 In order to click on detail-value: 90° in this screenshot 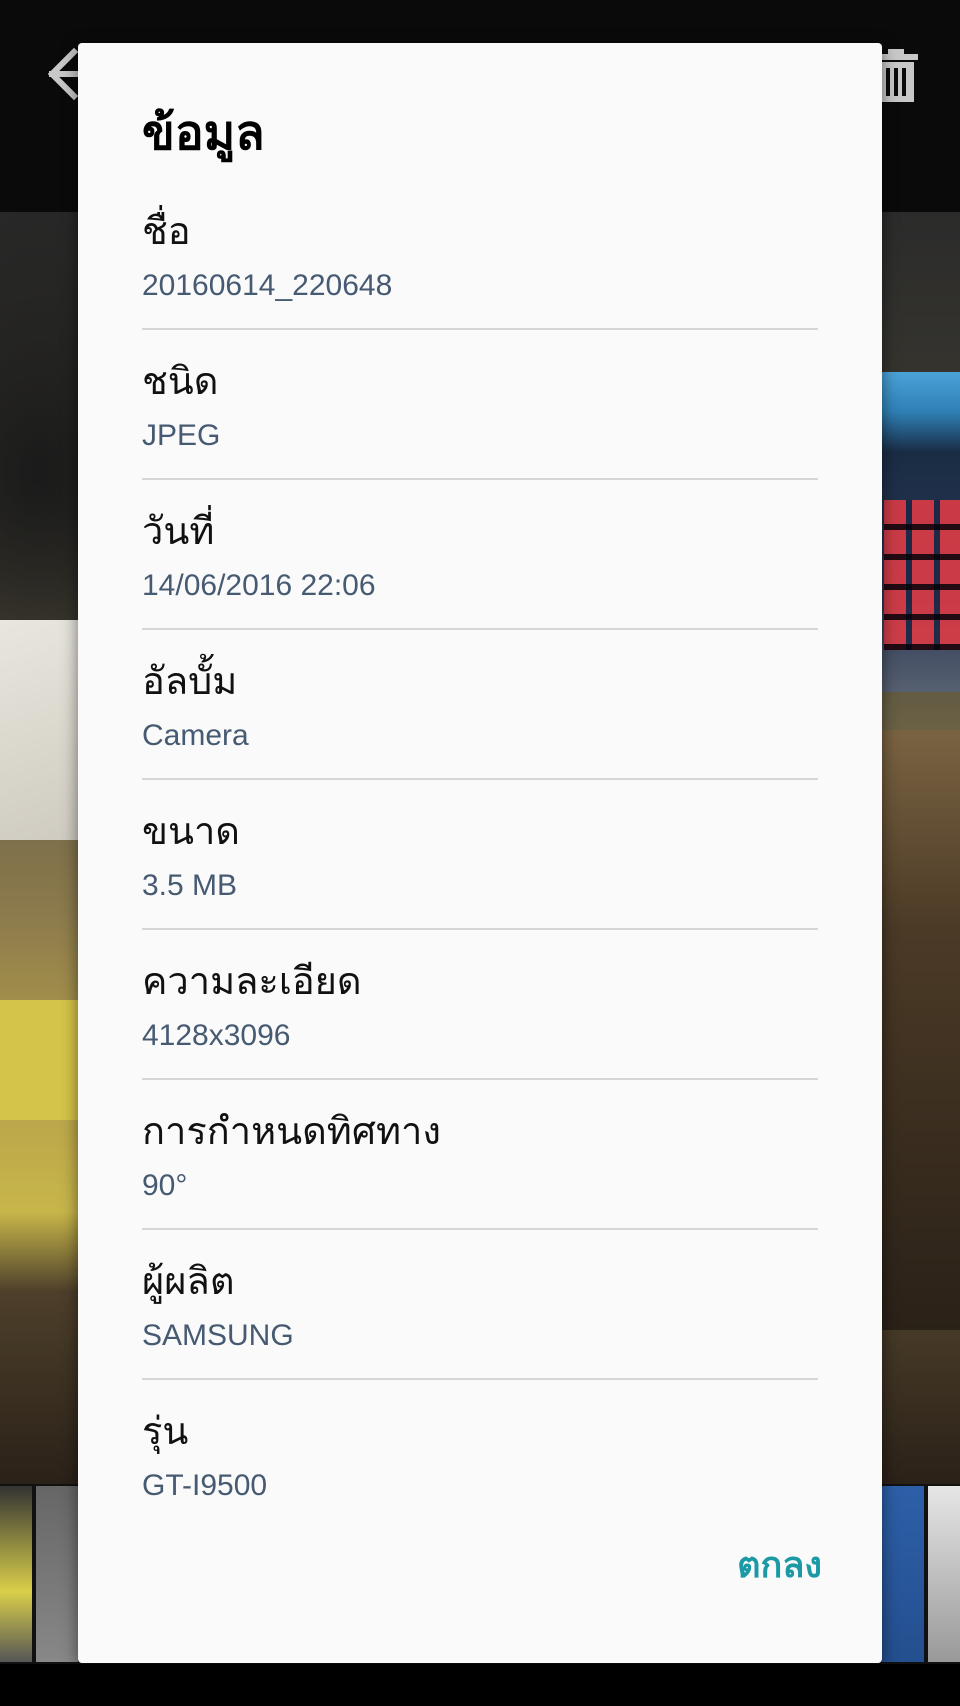, I will do `click(165, 1185)`.